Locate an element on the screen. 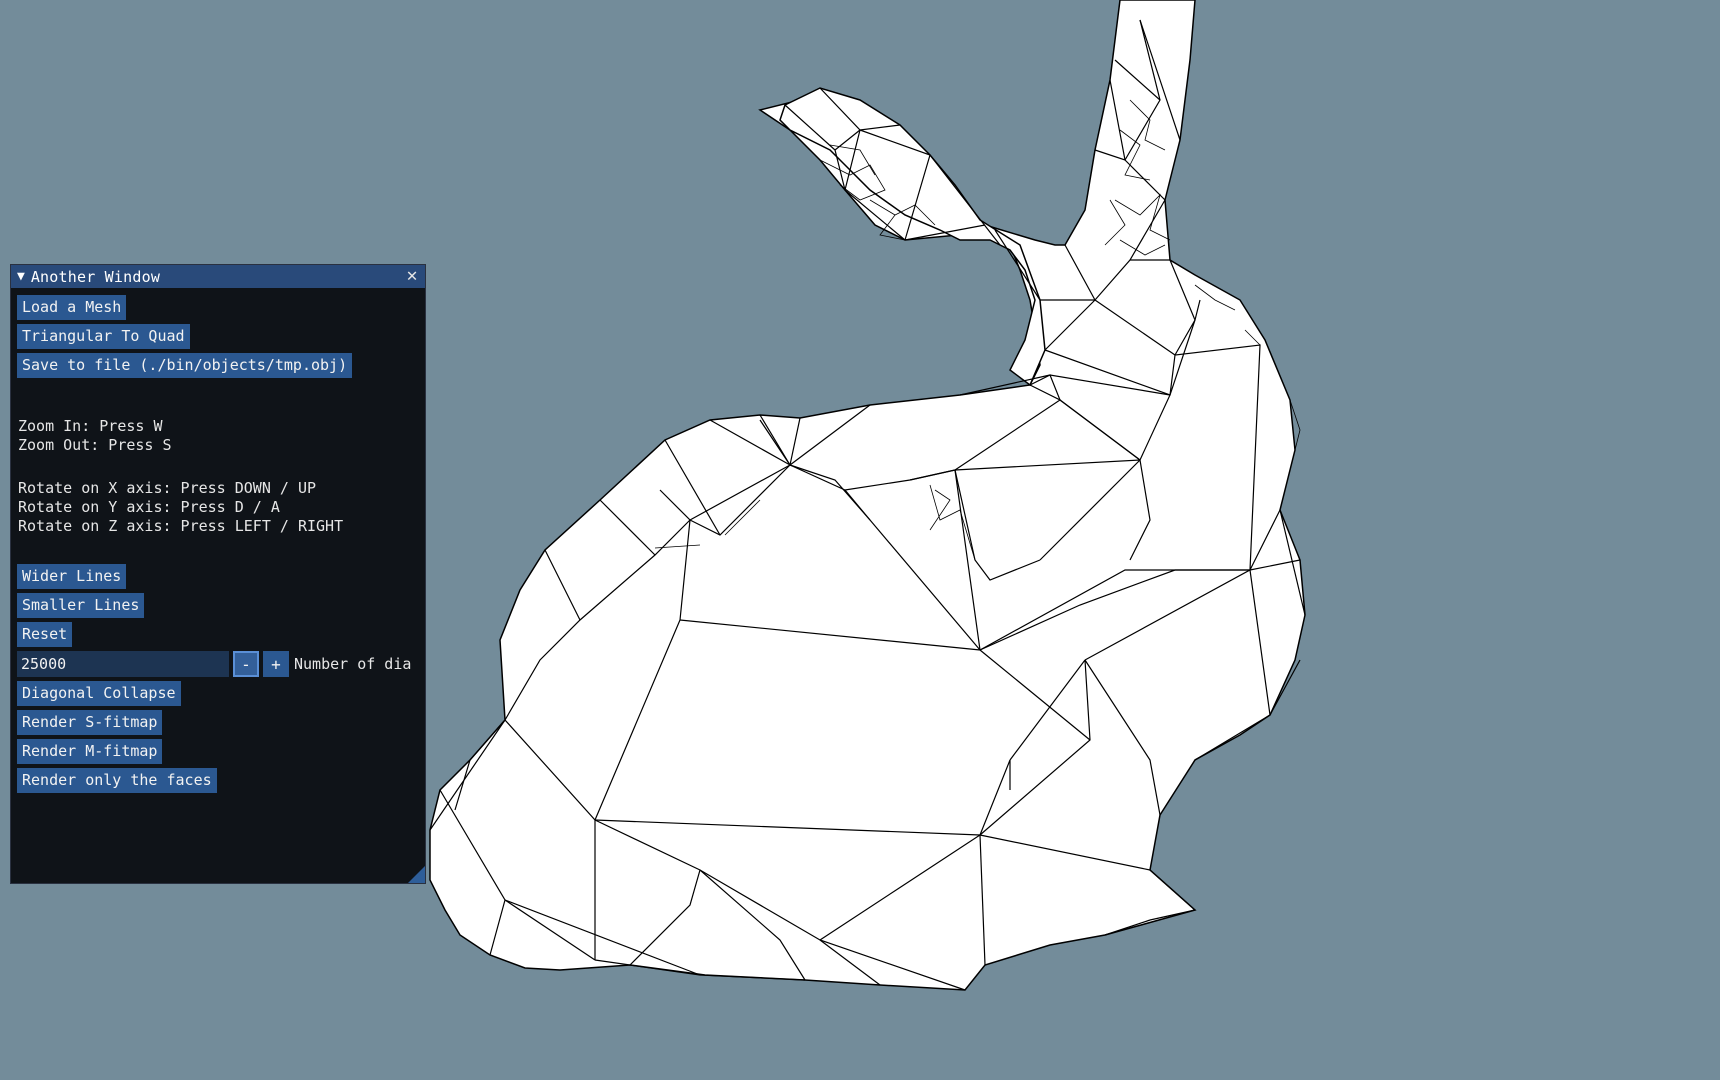 Image resolution: width=1720 pixels, height=1080 pixels. resize-grip-icon is located at coordinates (416, 874).